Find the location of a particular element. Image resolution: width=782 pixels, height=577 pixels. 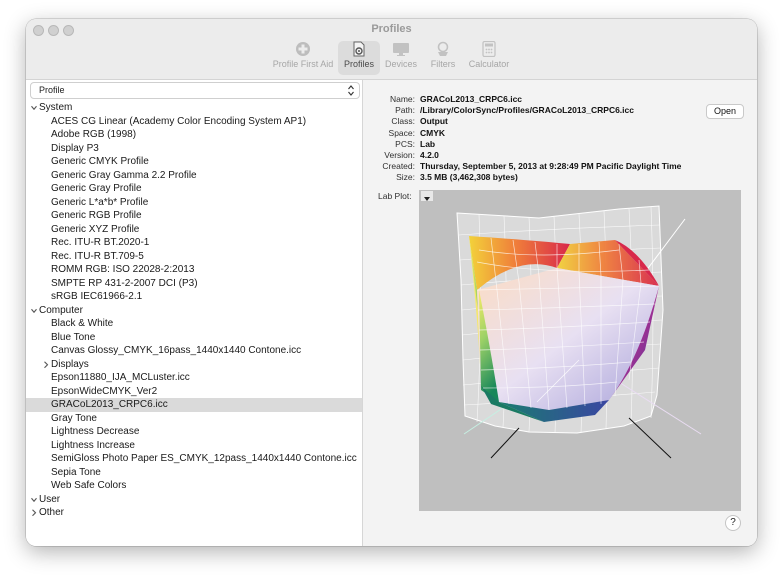

toolbar-devices: Devices is located at coordinates (401, 58).